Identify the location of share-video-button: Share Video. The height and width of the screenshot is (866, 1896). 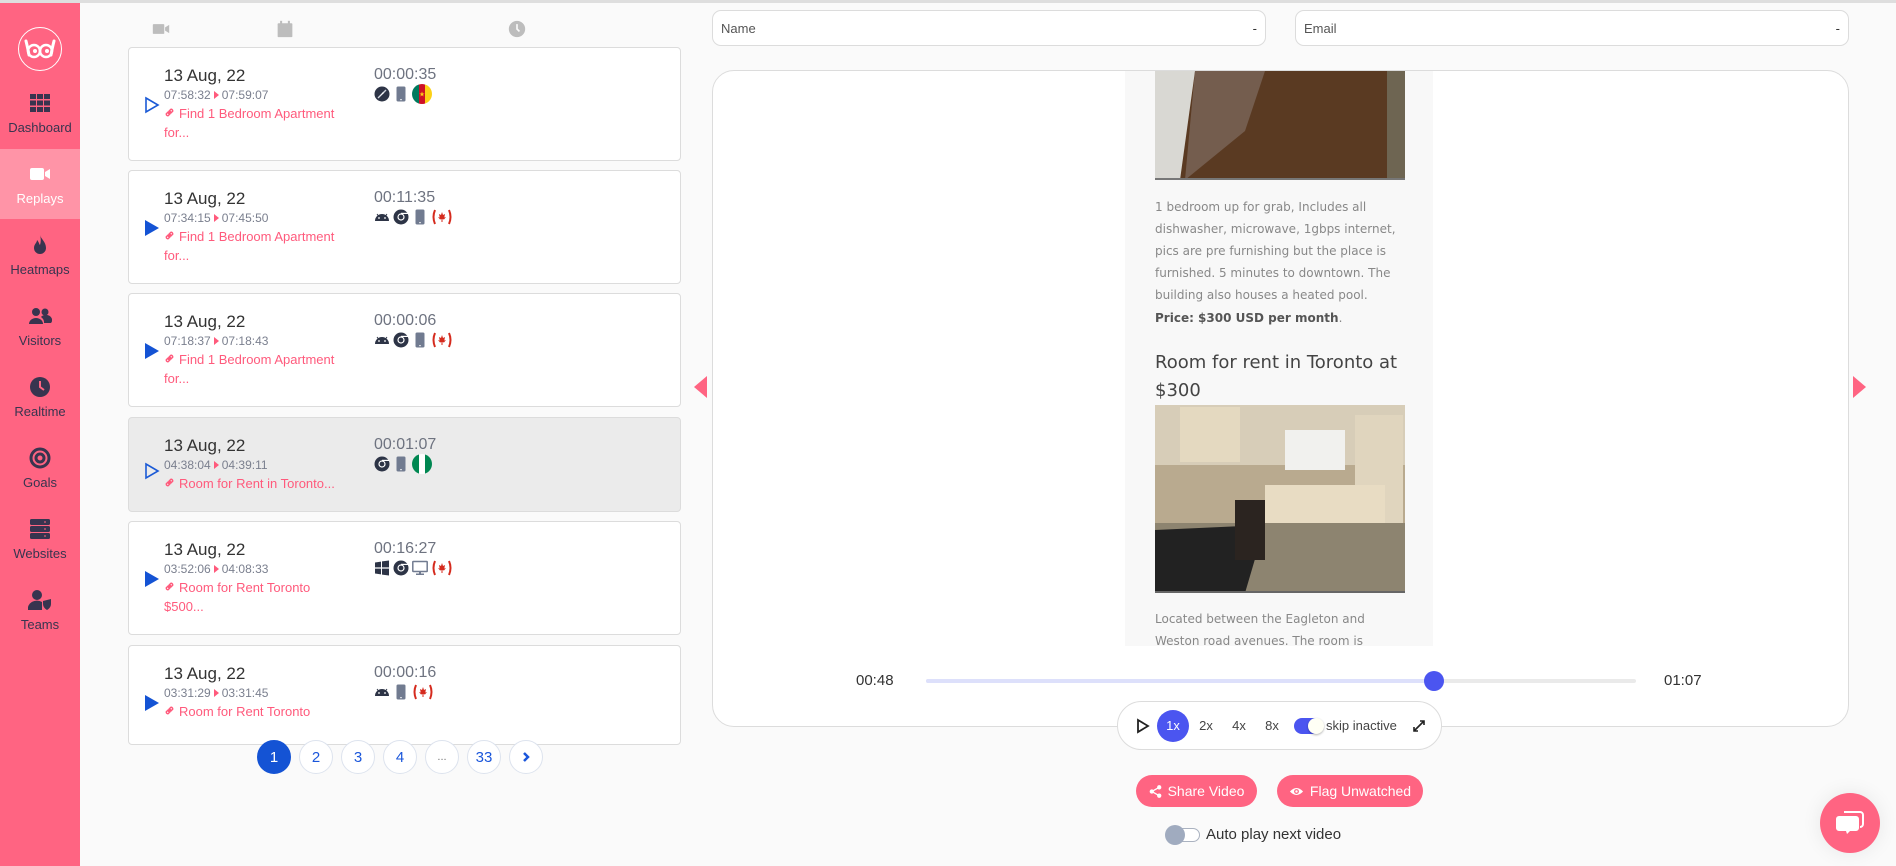
(1196, 791).